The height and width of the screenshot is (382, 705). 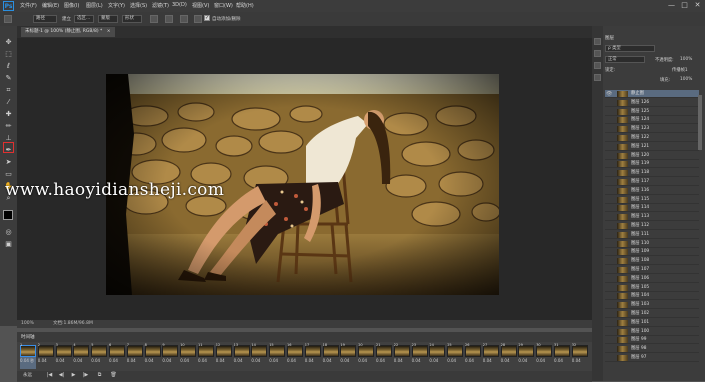 What do you see at coordinates (113, 375) in the screenshot?
I see `delete-frame-icon: 🗑` at bounding box center [113, 375].